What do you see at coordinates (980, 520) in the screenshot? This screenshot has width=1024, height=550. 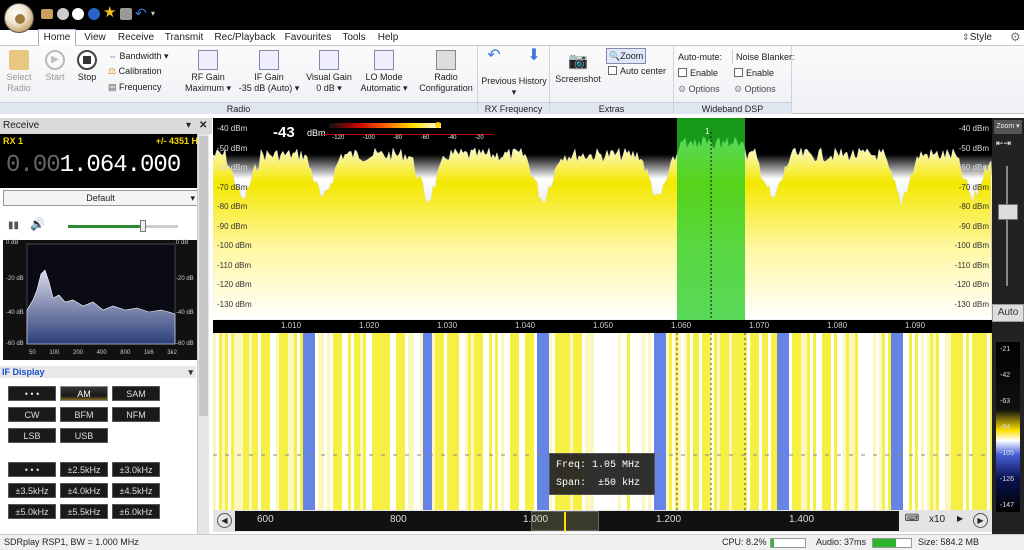 I see `scroll-right-icon: ▶` at bounding box center [980, 520].